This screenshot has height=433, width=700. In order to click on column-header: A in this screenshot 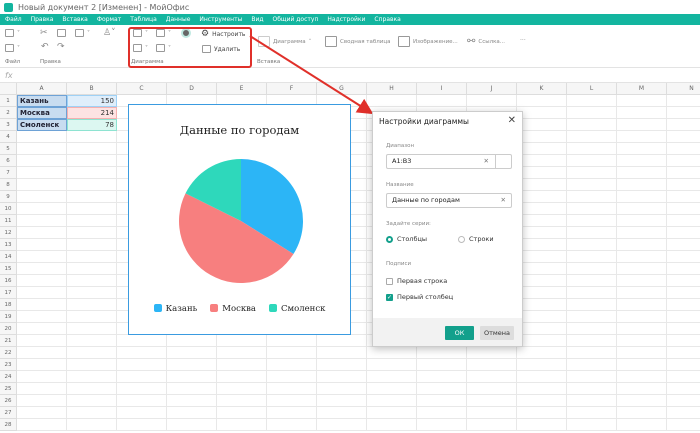, I will do `click(42, 89)`.